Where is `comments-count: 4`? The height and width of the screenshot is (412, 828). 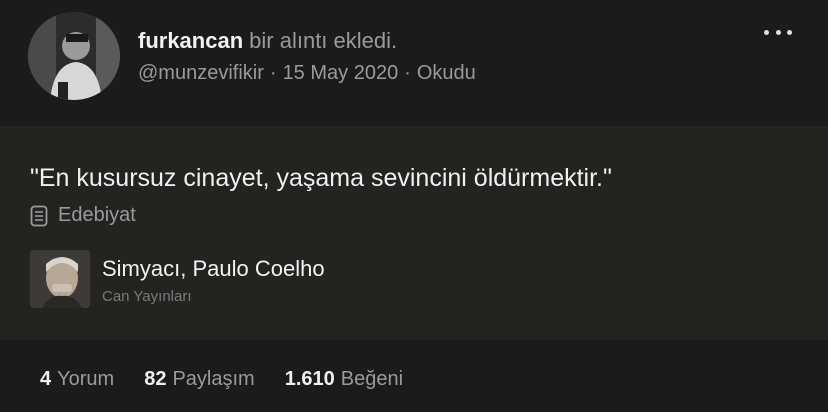
comments-count: 4 is located at coordinates (46, 379).